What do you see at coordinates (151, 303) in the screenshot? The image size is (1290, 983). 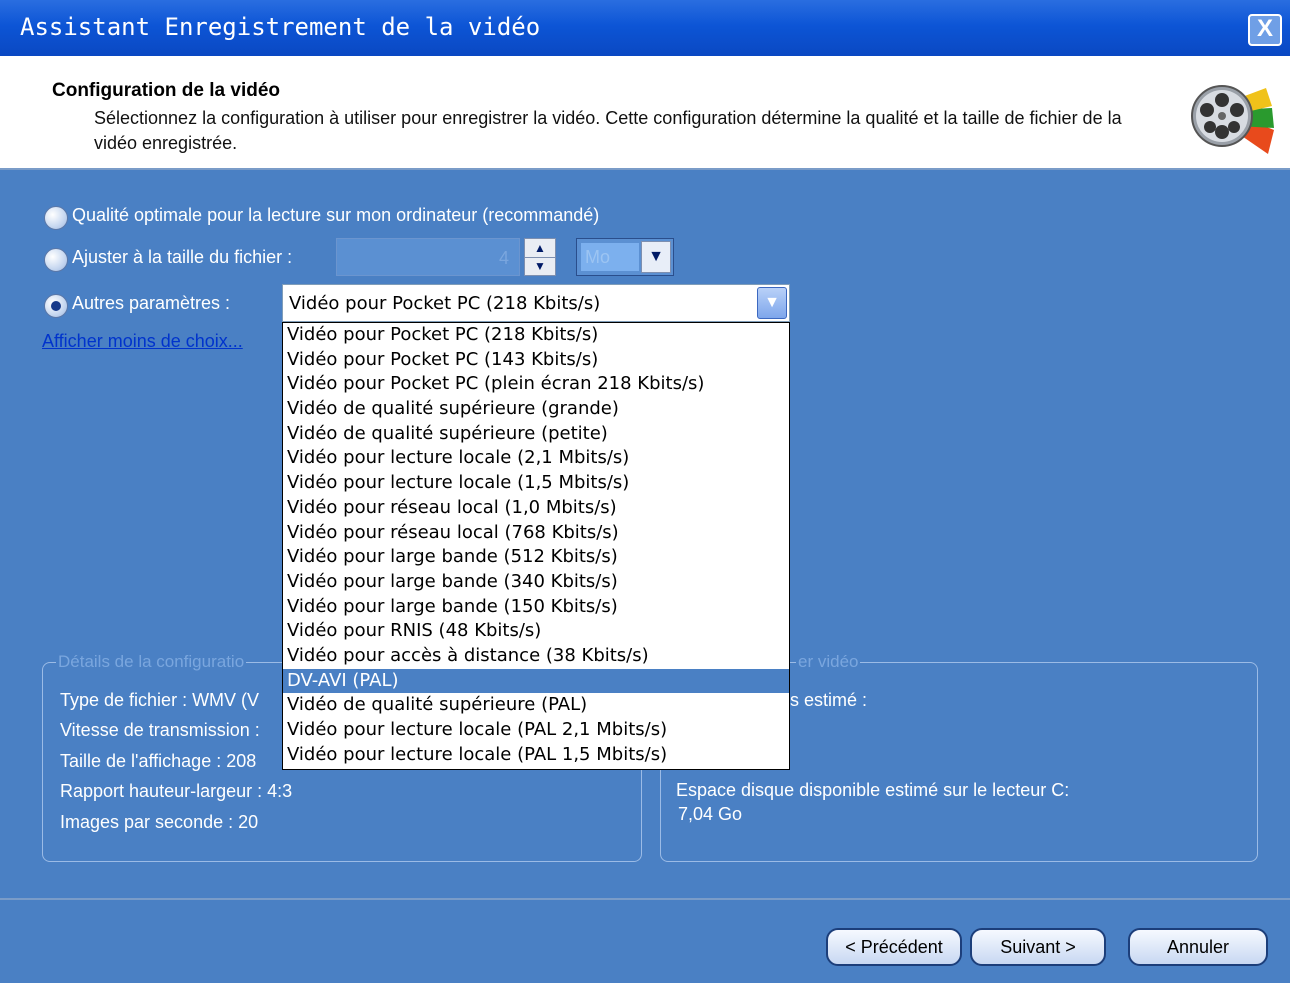 I see `other-settings-label: Autres paramètres :` at bounding box center [151, 303].